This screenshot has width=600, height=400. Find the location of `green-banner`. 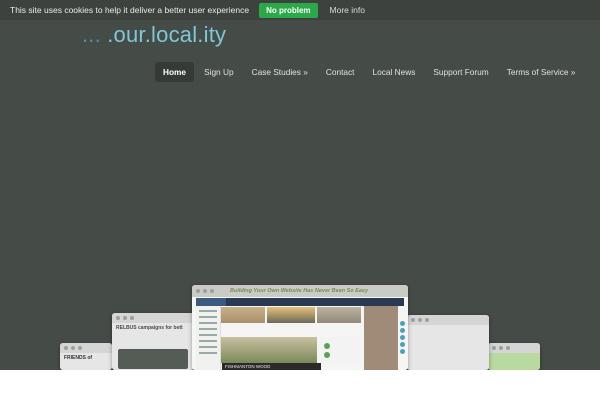

green-banner is located at coordinates (514, 361).